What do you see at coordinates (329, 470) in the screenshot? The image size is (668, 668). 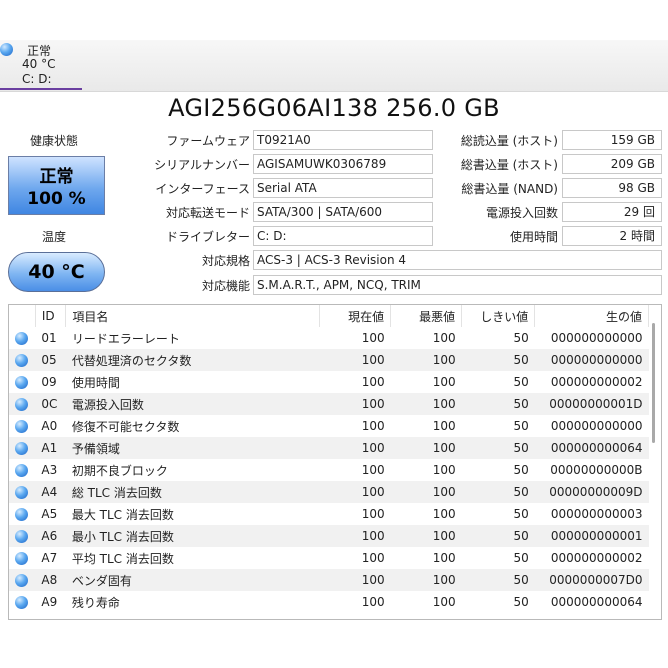 I see `table-row: A3 初期不良ブロック 100 100 50 00000000000B` at bounding box center [329, 470].